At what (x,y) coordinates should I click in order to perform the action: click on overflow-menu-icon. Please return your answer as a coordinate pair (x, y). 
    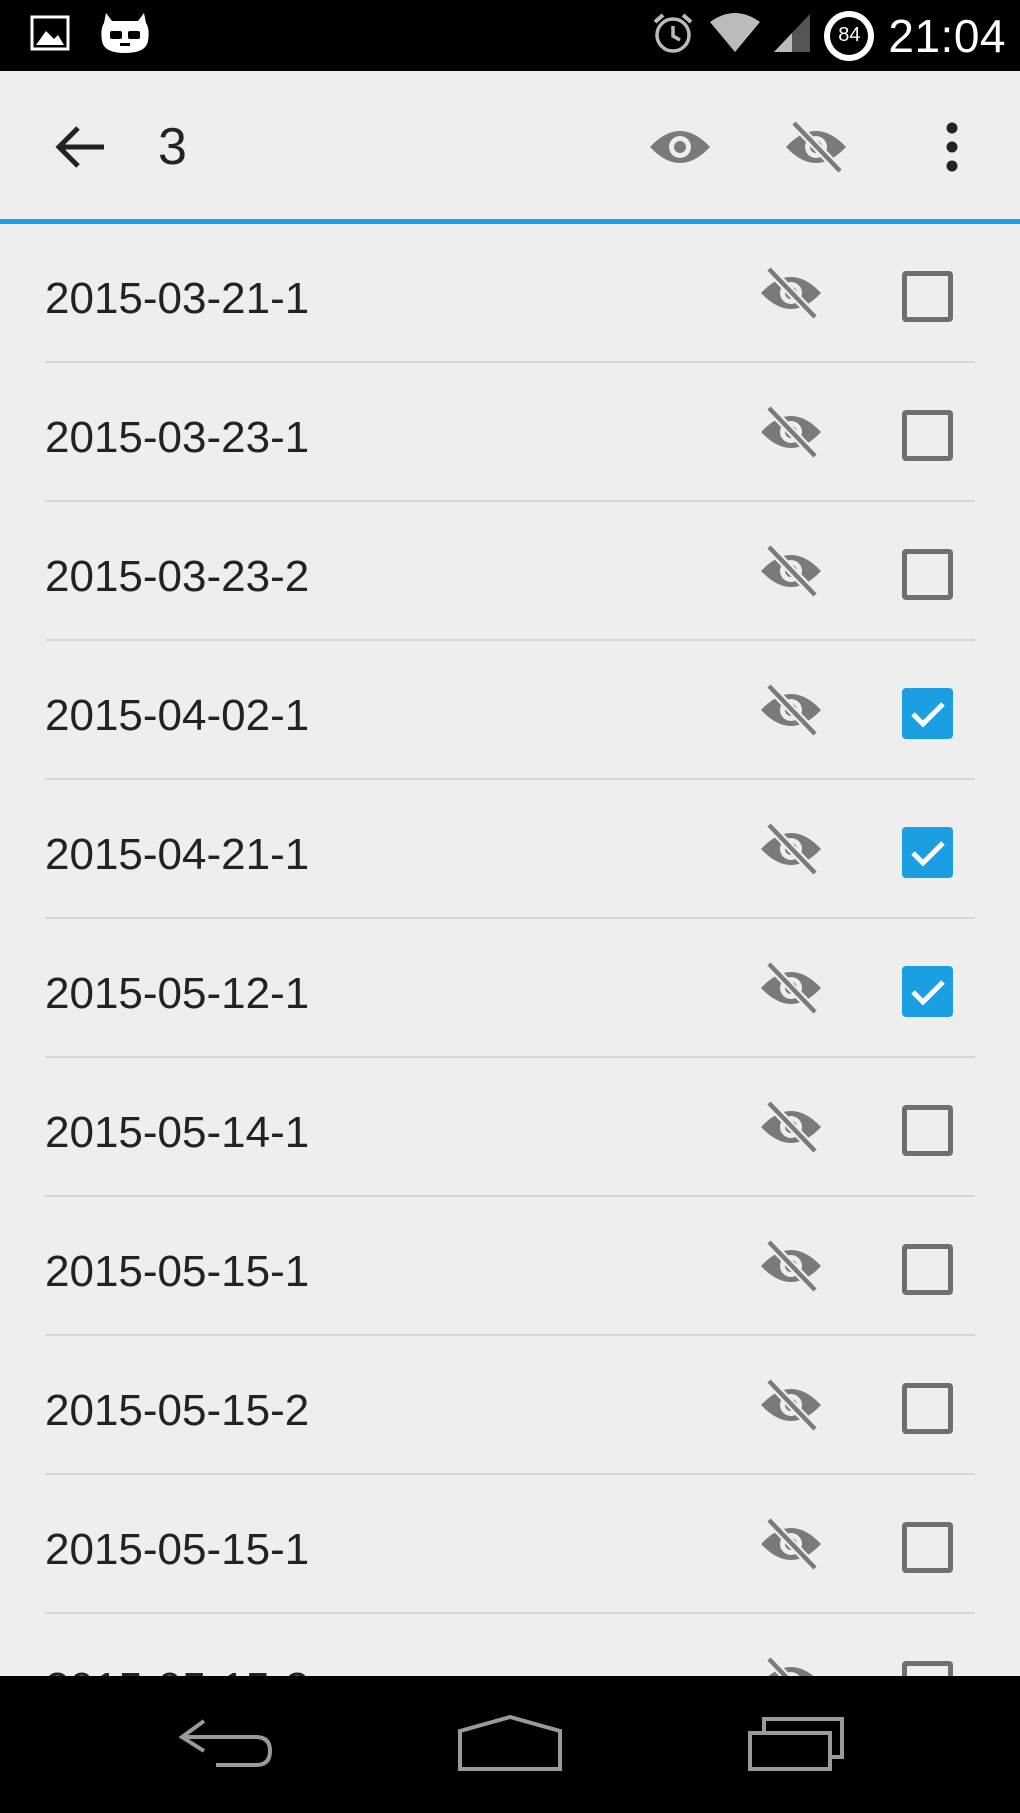
    Looking at the image, I should click on (952, 147).